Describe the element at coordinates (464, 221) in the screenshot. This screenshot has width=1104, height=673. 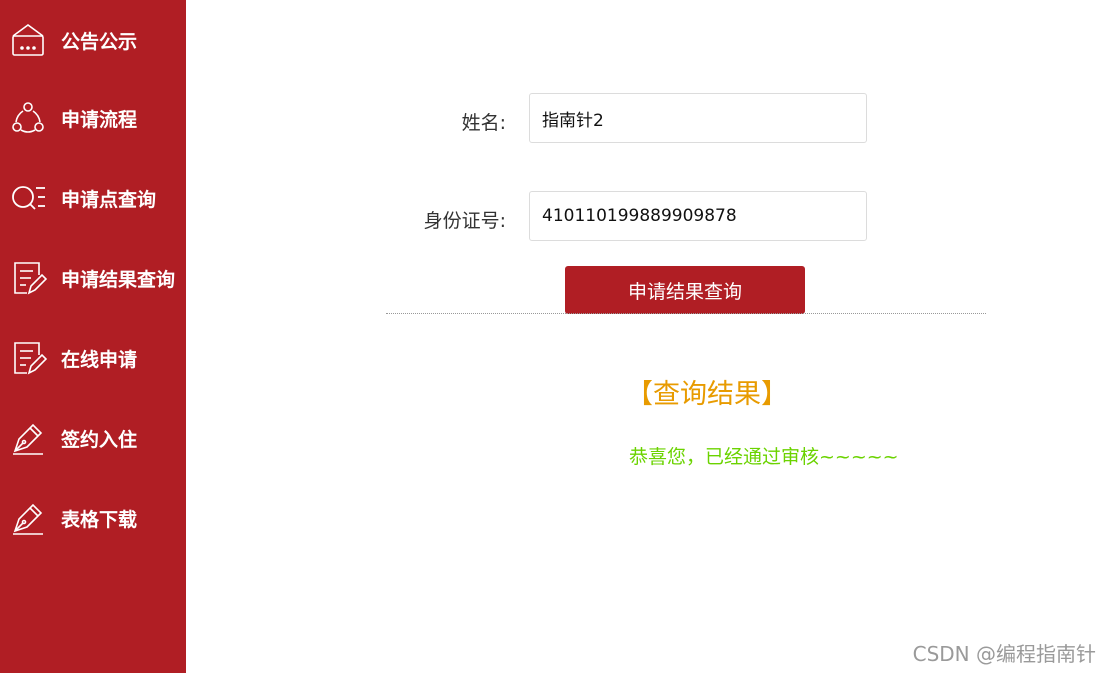
I see `id-number-label: 身份证号:` at that location.